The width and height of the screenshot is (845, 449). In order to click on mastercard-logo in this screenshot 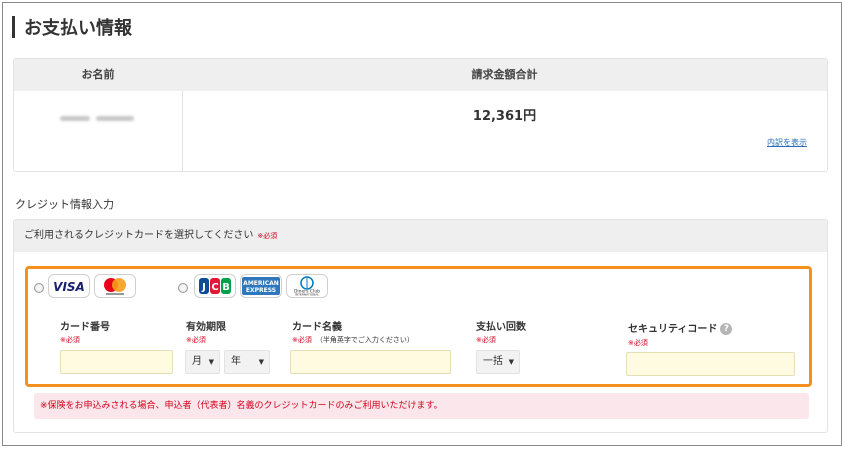, I will do `click(115, 286)`.